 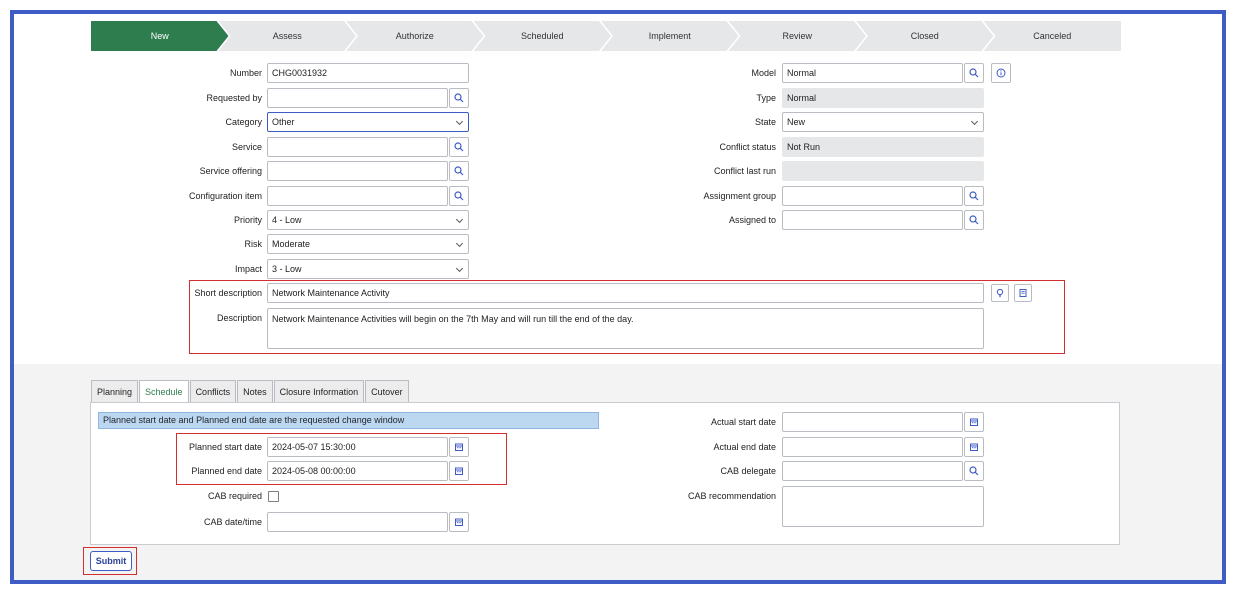 What do you see at coordinates (273, 496) in the screenshot?
I see `cab-required-checkbox` at bounding box center [273, 496].